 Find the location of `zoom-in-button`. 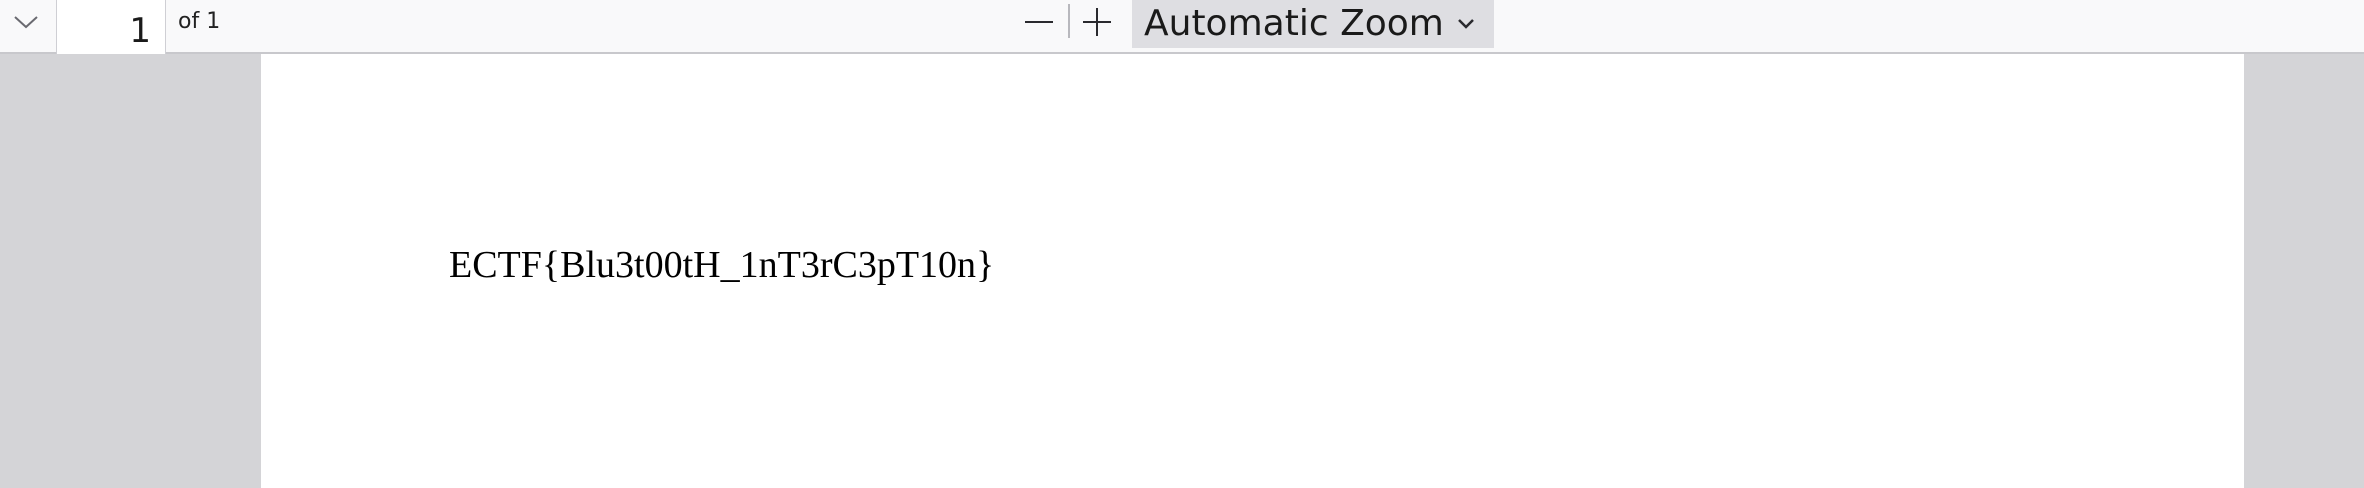

zoom-in-button is located at coordinates (1097, 22).